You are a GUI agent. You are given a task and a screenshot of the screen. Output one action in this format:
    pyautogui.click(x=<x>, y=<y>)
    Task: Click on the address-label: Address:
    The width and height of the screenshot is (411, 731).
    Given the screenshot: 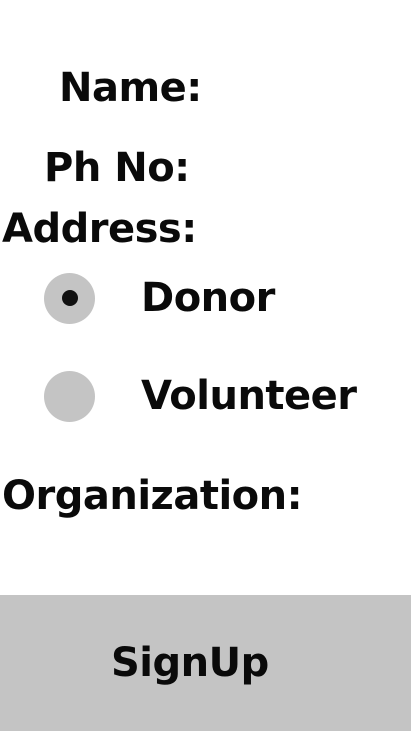 What is the action you would take?
    pyautogui.click(x=99, y=229)
    